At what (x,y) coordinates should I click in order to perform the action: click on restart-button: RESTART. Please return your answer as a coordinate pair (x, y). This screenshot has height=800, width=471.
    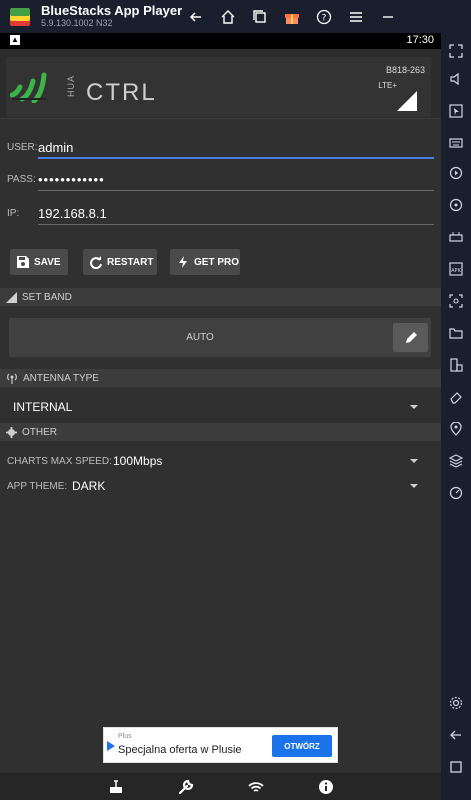
    Looking at the image, I should click on (120, 262).